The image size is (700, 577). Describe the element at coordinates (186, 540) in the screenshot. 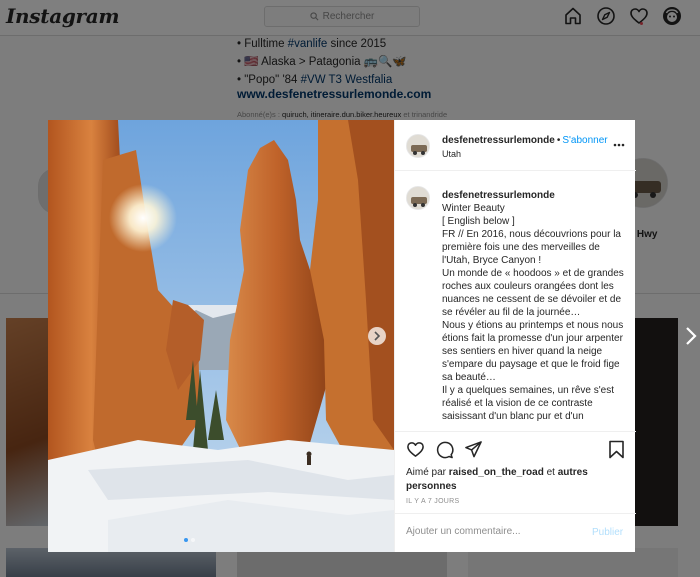

I see `carousel-dot-active` at that location.